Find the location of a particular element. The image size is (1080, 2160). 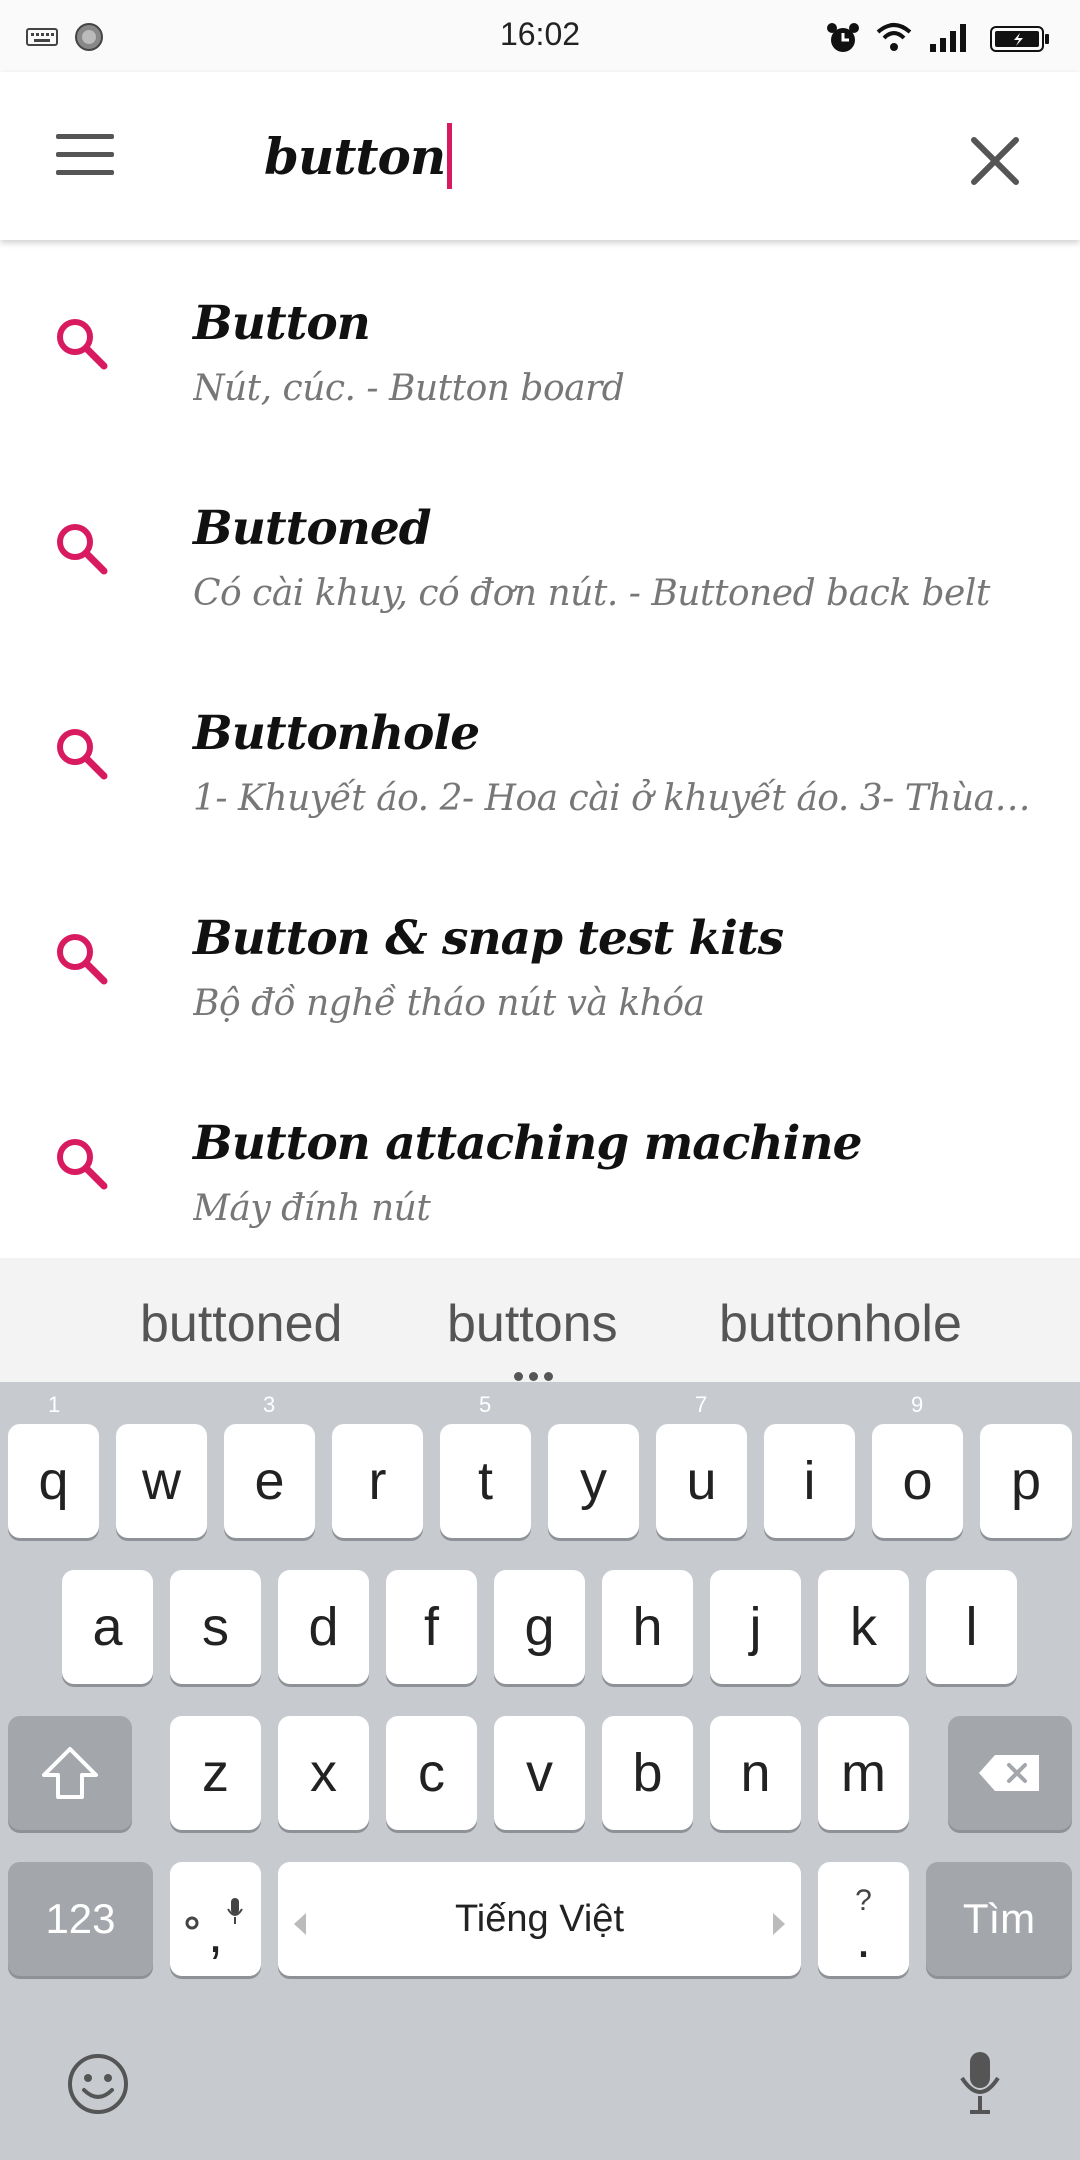

result-title: Buttonhole is located at coordinates (336, 733).